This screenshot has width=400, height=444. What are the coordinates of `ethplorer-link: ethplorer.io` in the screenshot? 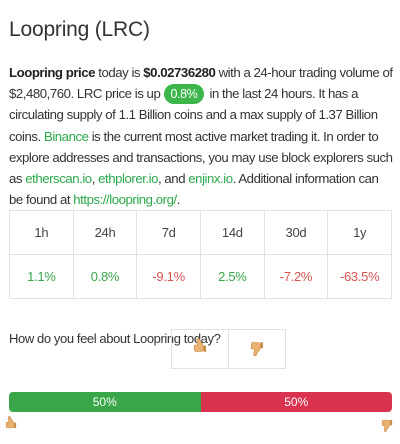 It's located at (128, 178).